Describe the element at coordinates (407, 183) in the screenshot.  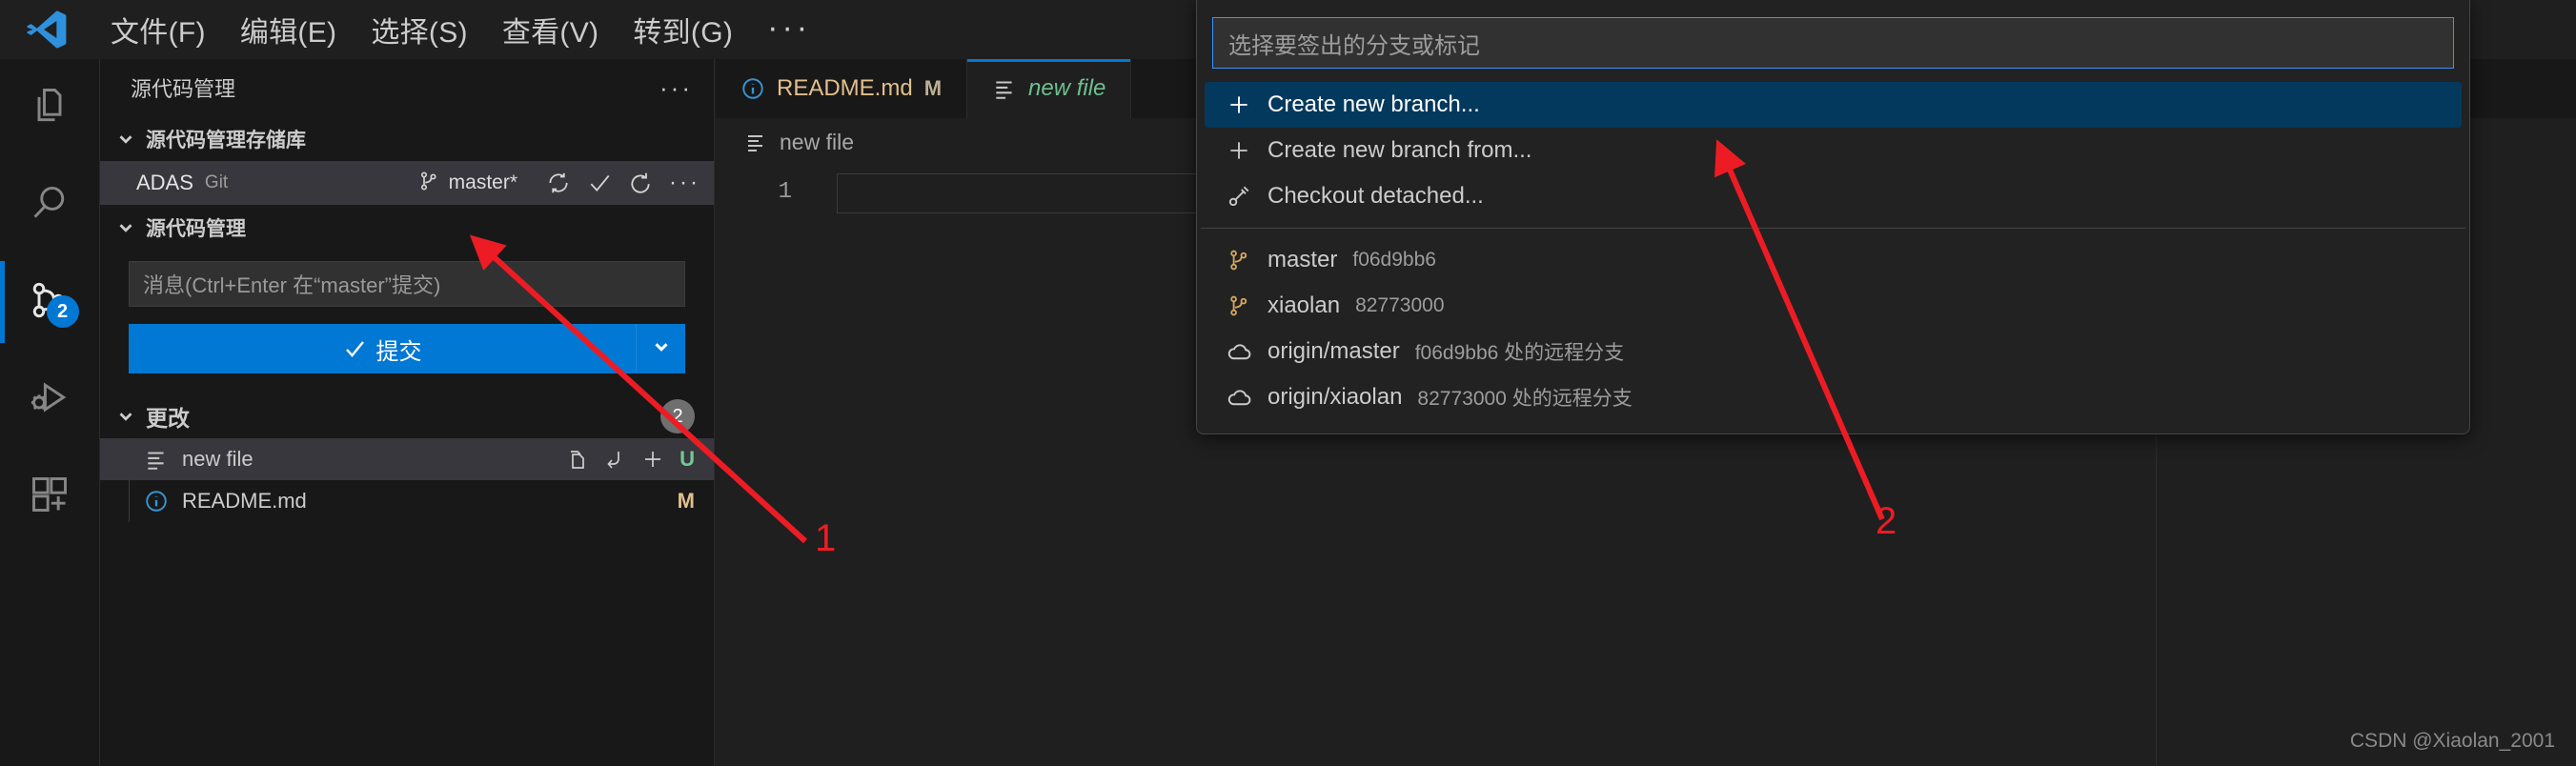
I see `repository-row: ADAS Git master* ···` at that location.